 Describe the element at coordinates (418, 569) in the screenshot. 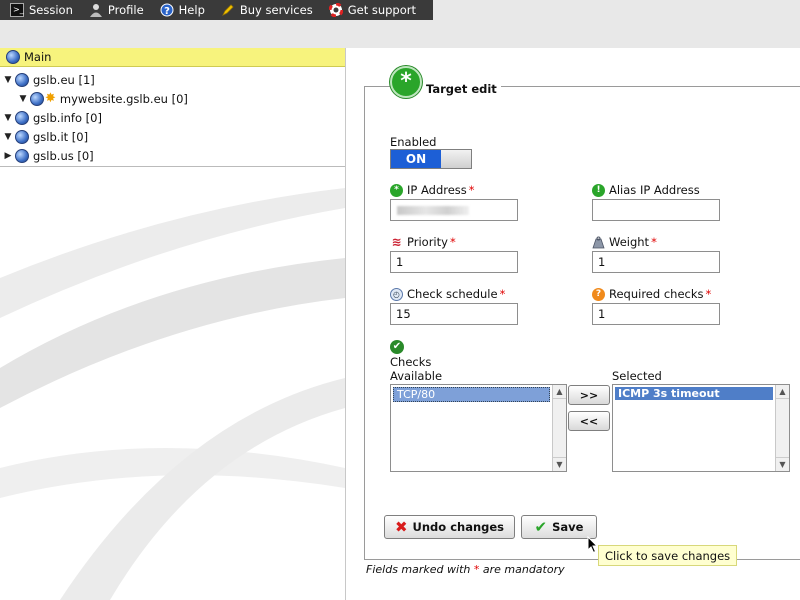

I see `mandatory-note-pre: Fields marked with` at that location.